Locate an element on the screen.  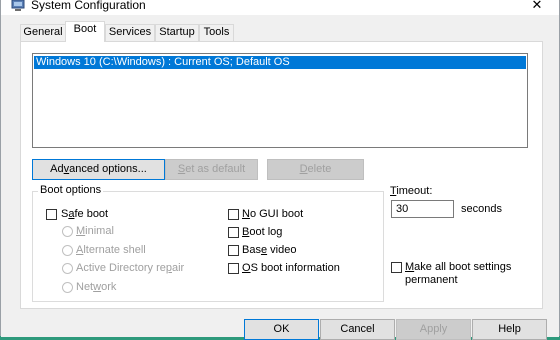
tab-boot-label: Boot is located at coordinates (85, 29).